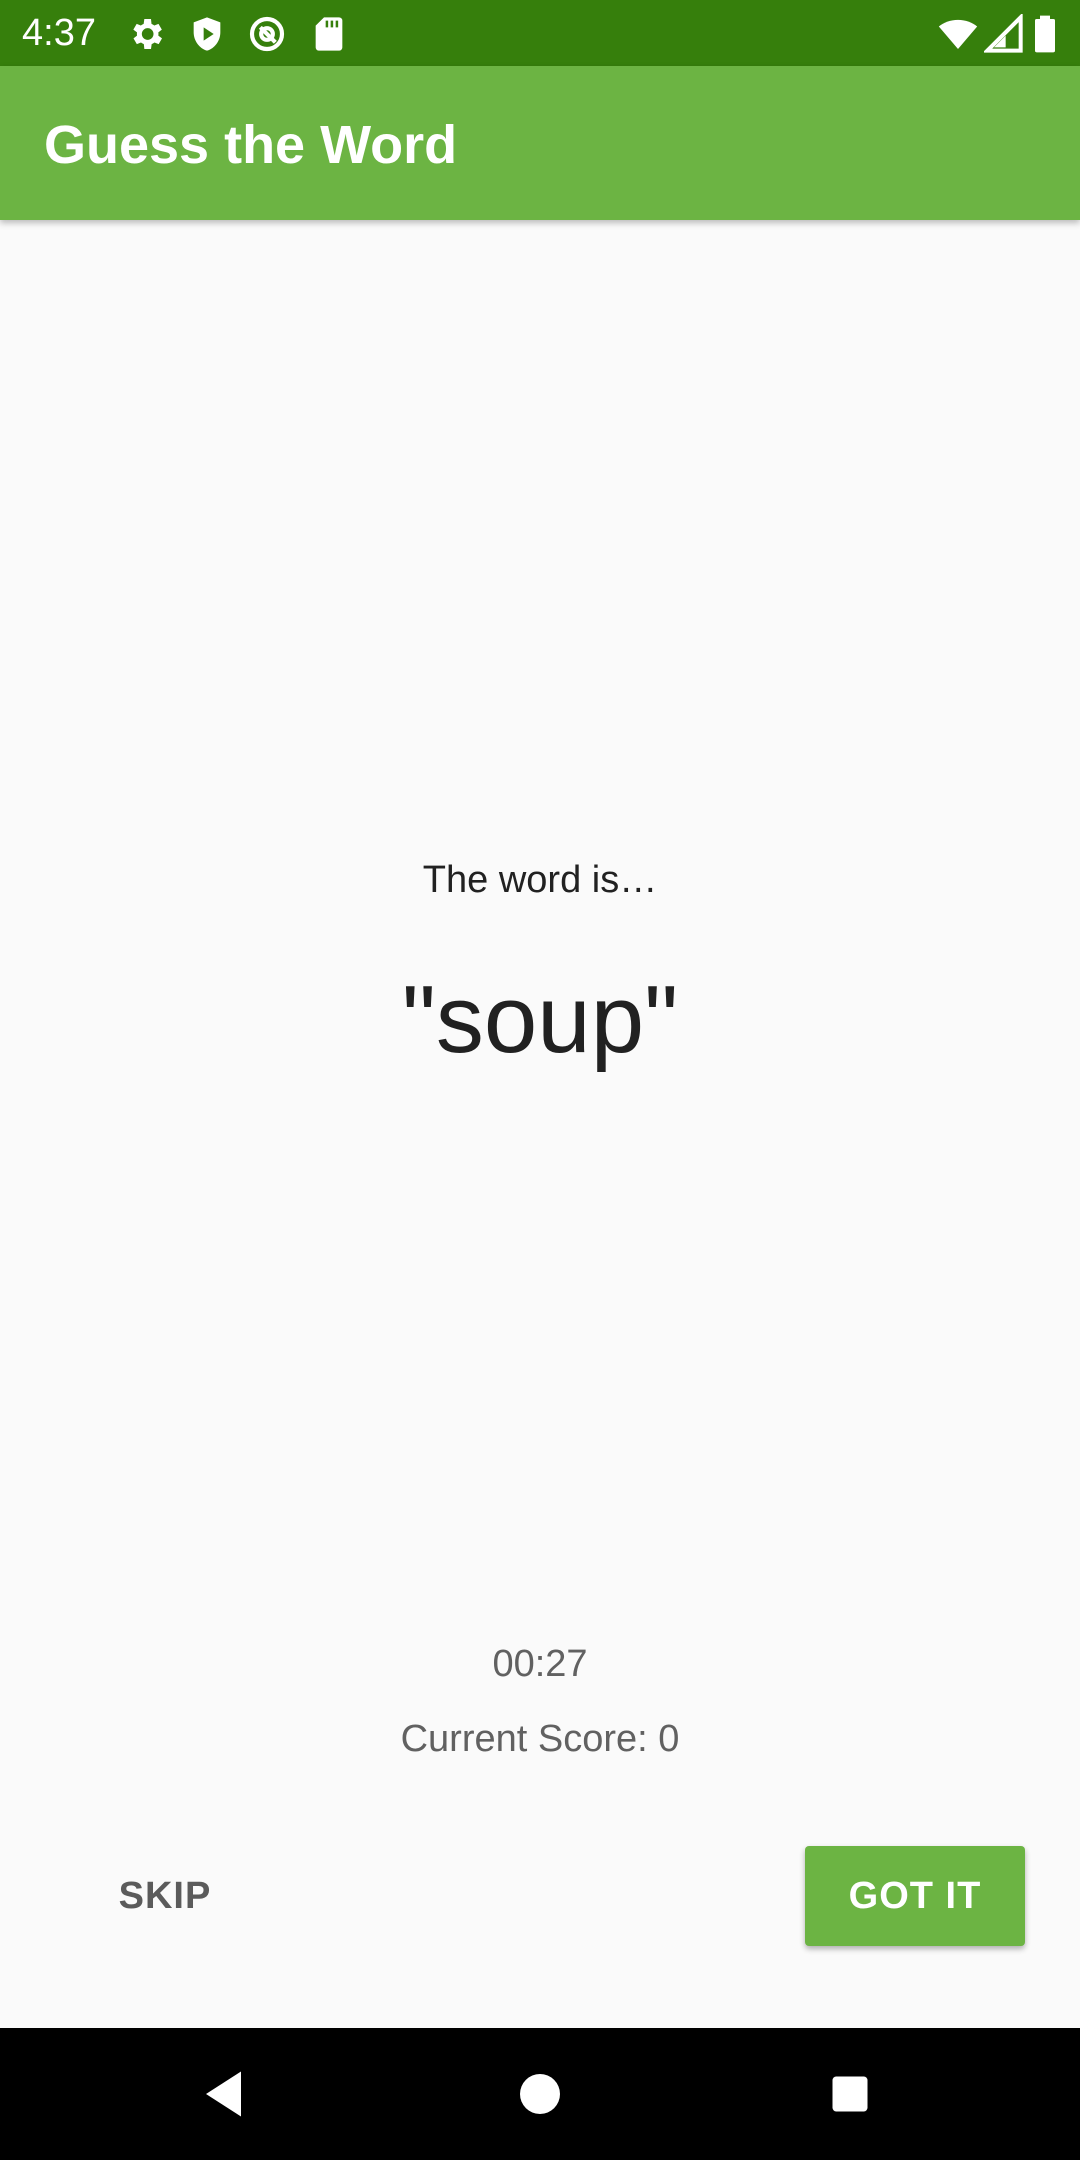  Describe the element at coordinates (147, 34) in the screenshot. I see `settings-icon` at that location.